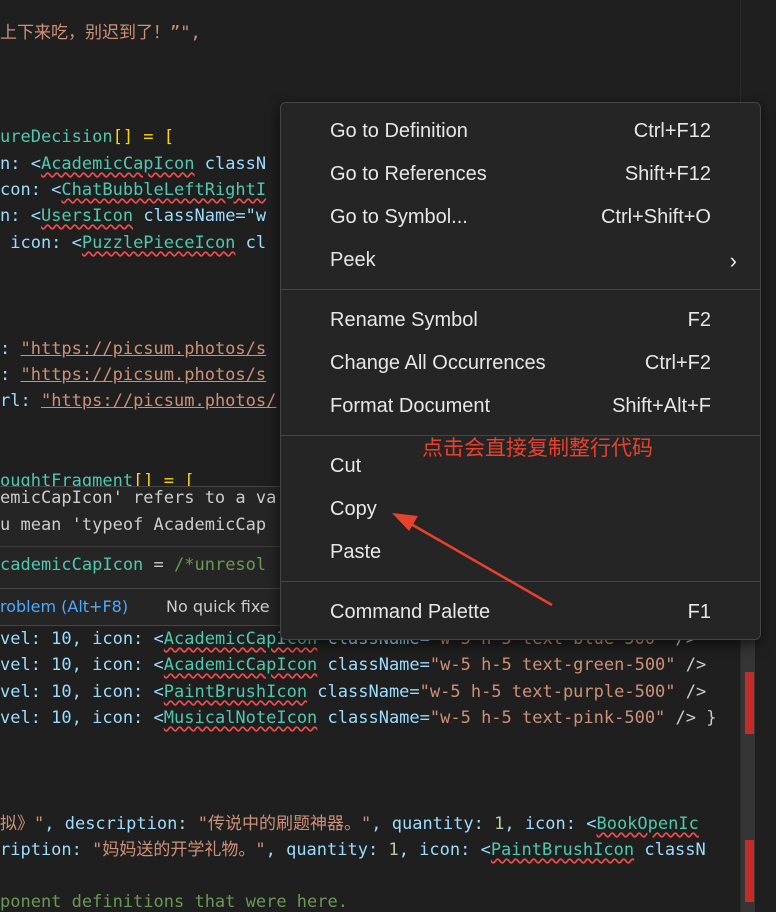 The width and height of the screenshot is (776, 912). I want to click on menu-item-label: Go to References, so click(408, 174).